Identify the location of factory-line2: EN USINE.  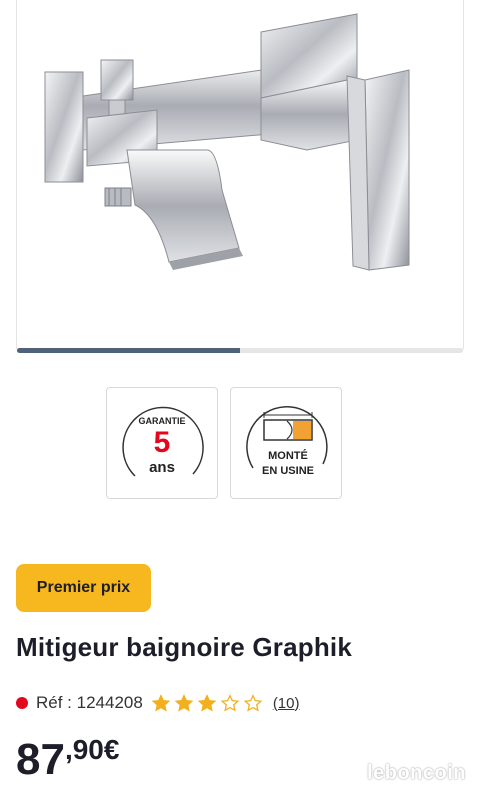
(288, 471).